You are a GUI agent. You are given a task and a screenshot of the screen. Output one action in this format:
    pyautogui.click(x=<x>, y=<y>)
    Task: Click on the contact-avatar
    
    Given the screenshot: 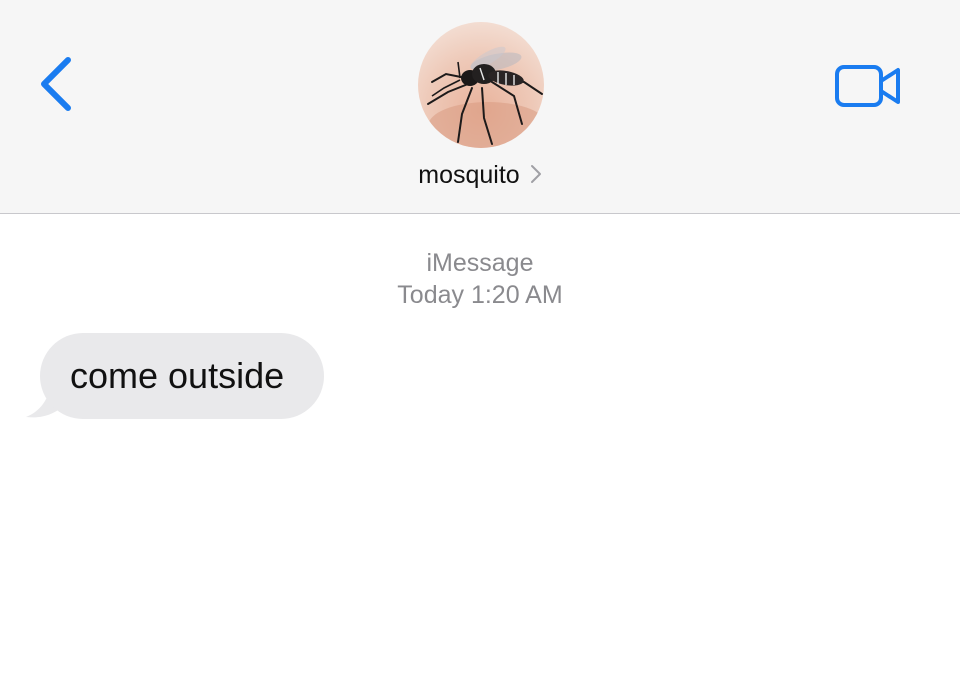 What is the action you would take?
    pyautogui.click(x=481, y=85)
    